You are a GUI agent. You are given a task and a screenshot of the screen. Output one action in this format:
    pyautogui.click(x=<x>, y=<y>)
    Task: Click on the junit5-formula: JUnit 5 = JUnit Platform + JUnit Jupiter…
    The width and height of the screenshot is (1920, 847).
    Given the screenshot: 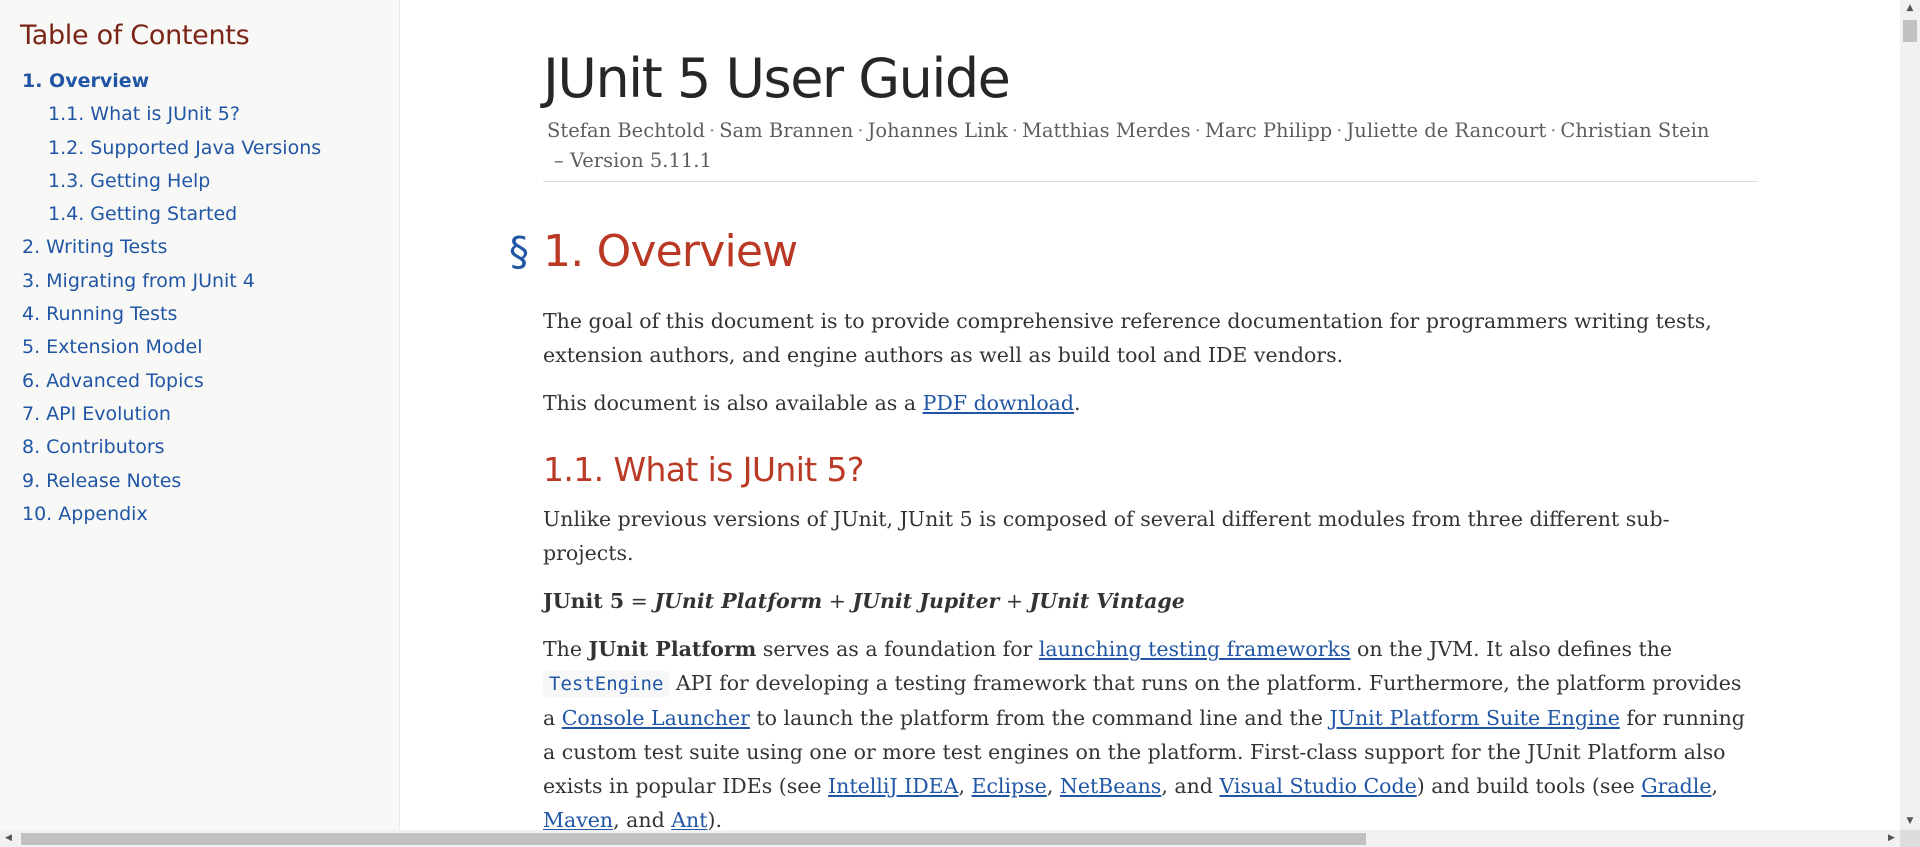 What is the action you would take?
    pyautogui.click(x=1150, y=601)
    